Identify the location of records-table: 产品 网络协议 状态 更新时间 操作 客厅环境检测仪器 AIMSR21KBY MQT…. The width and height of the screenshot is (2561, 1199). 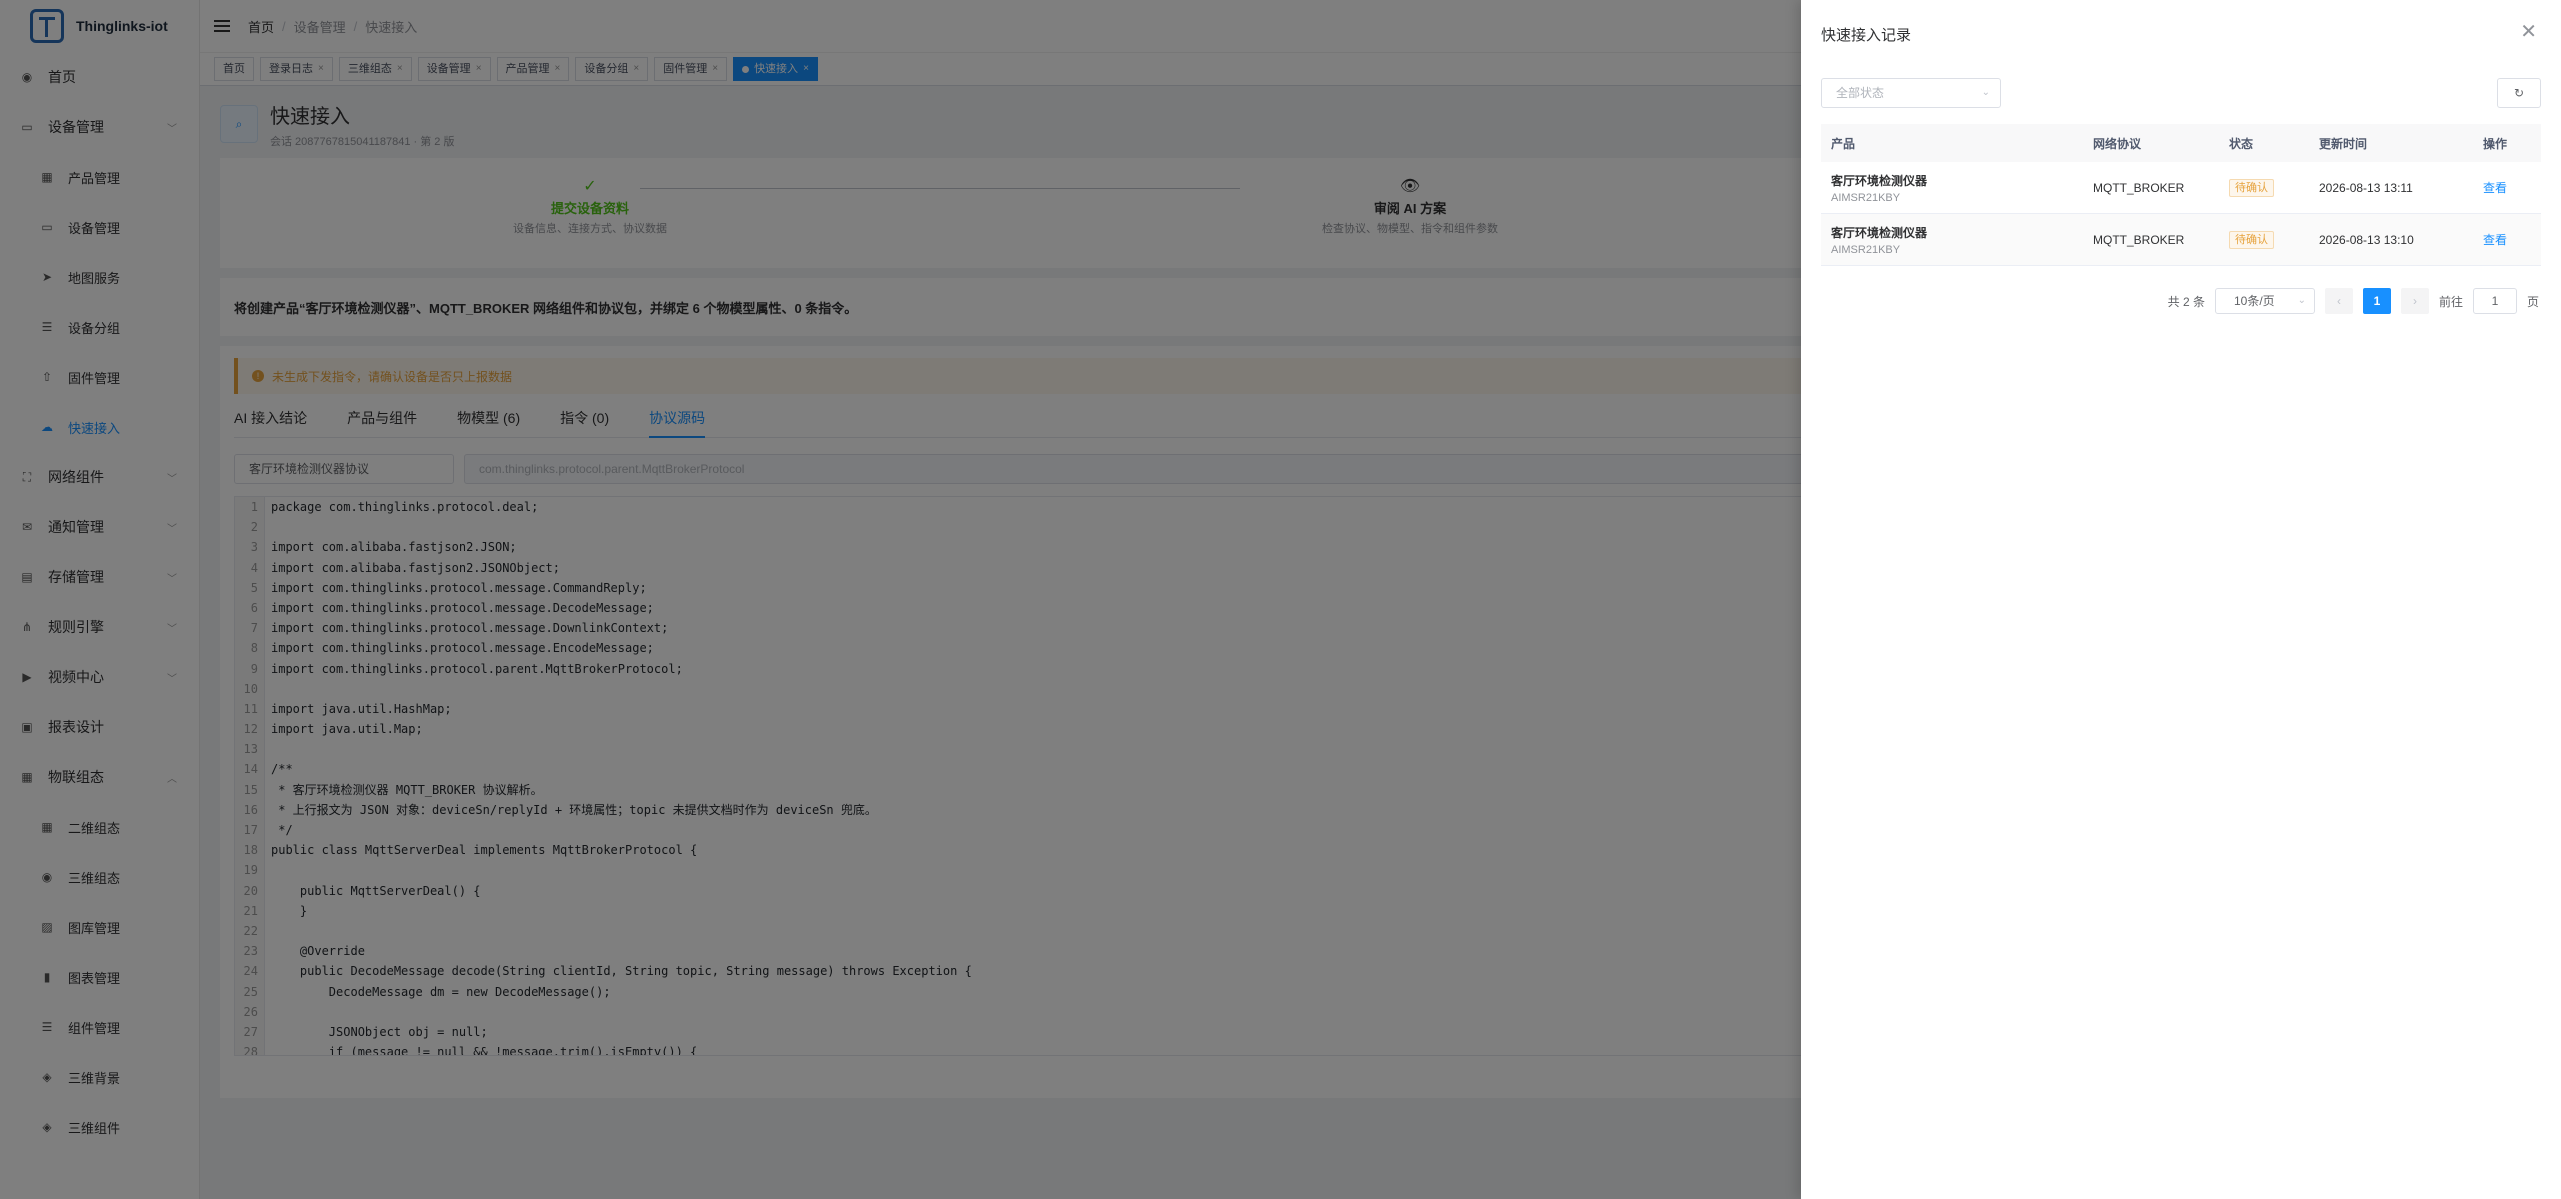
(2181, 195).